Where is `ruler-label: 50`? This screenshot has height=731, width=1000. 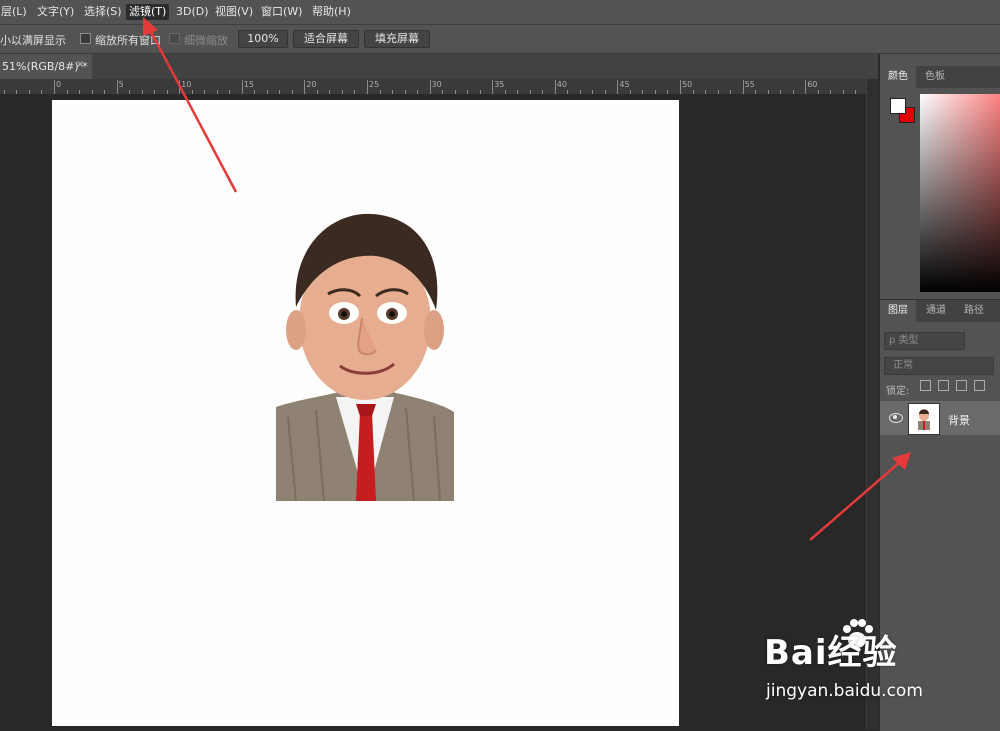 ruler-label: 50 is located at coordinates (687, 84).